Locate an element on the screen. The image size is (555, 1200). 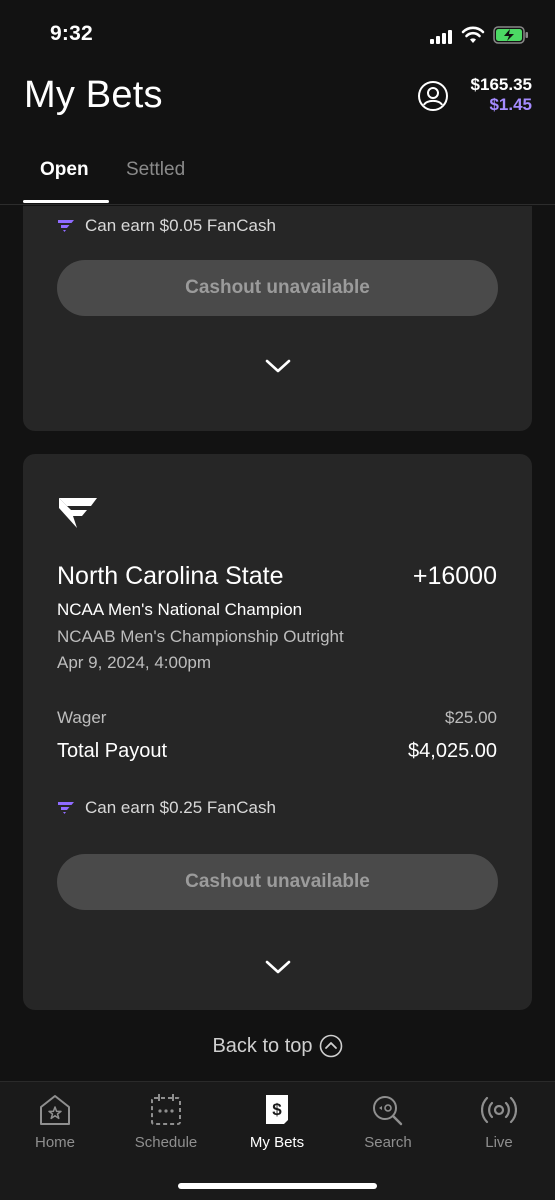
nav-my-bets: $ My Bets is located at coordinates (277, 1121).